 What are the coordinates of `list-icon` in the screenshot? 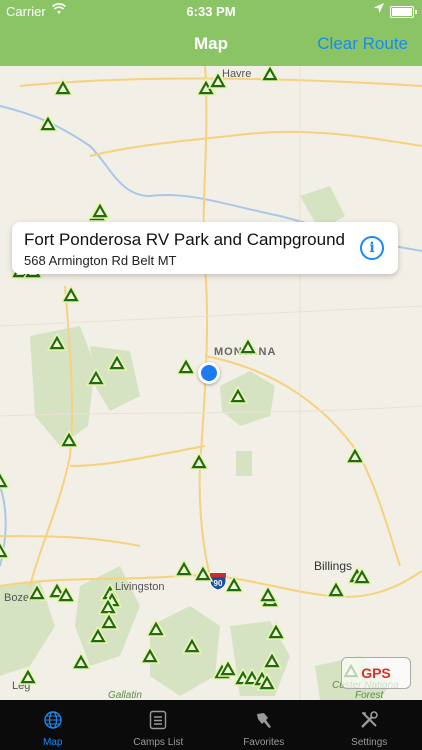 It's located at (159, 720).